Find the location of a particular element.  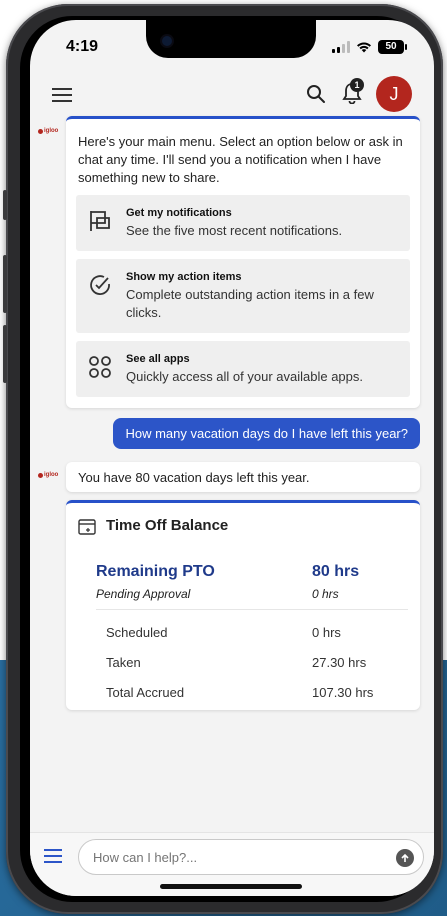

action-button is located at coordinates (5, 205).